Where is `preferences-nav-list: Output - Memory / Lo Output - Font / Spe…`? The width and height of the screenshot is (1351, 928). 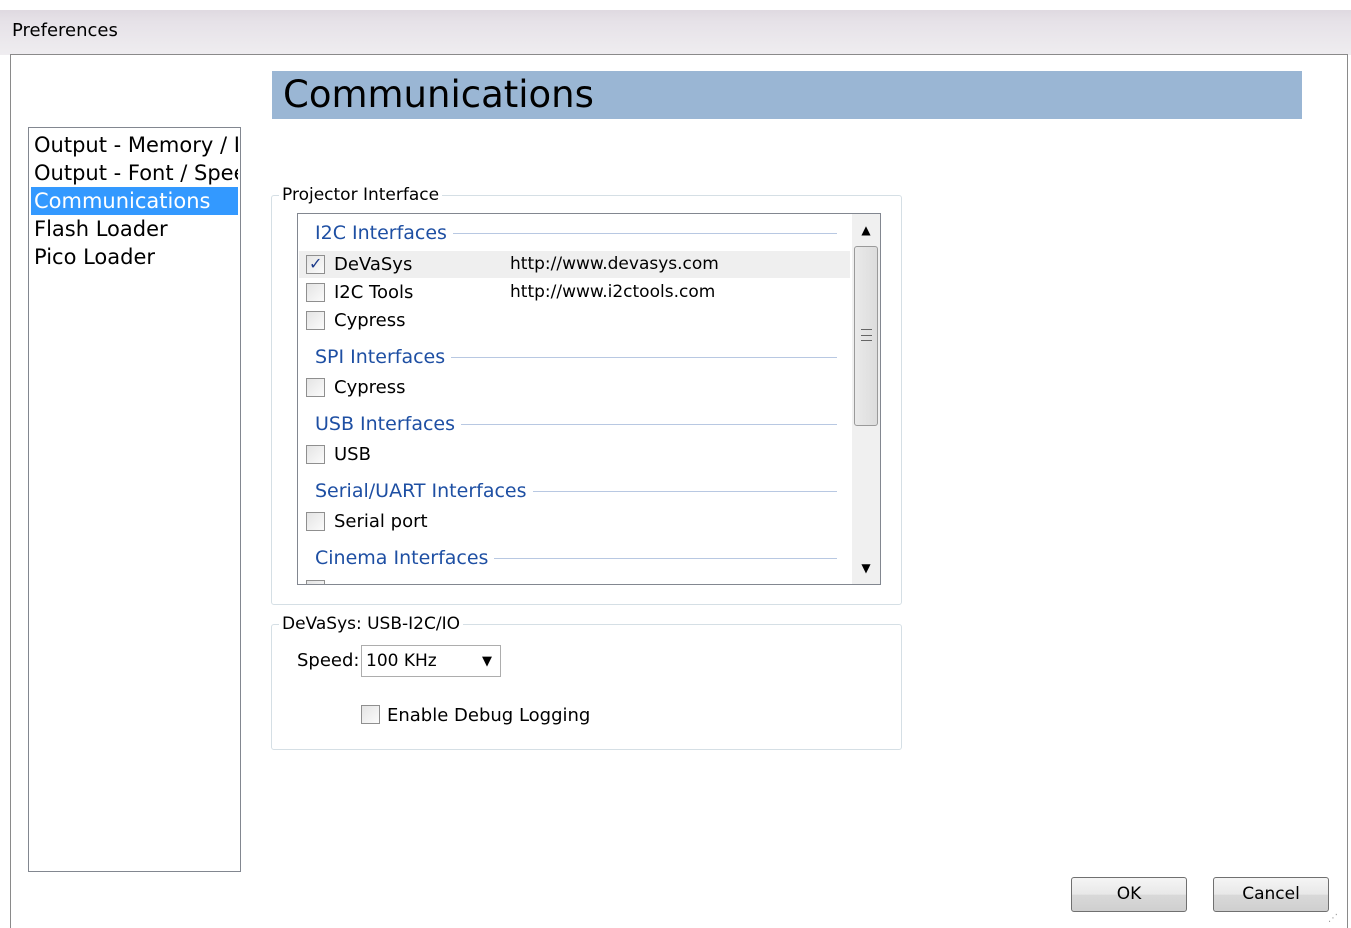 preferences-nav-list: Output - Memory / Lo Output - Font / Spe… is located at coordinates (134, 499).